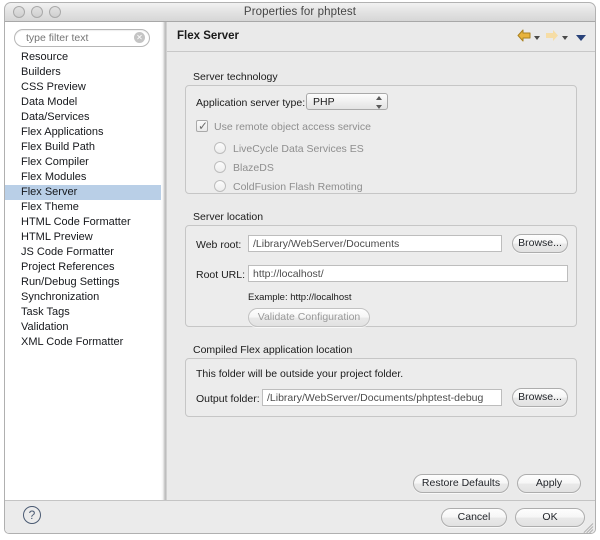  I want to click on use-remote-object-label: Use remote object access service, so click(292, 127).